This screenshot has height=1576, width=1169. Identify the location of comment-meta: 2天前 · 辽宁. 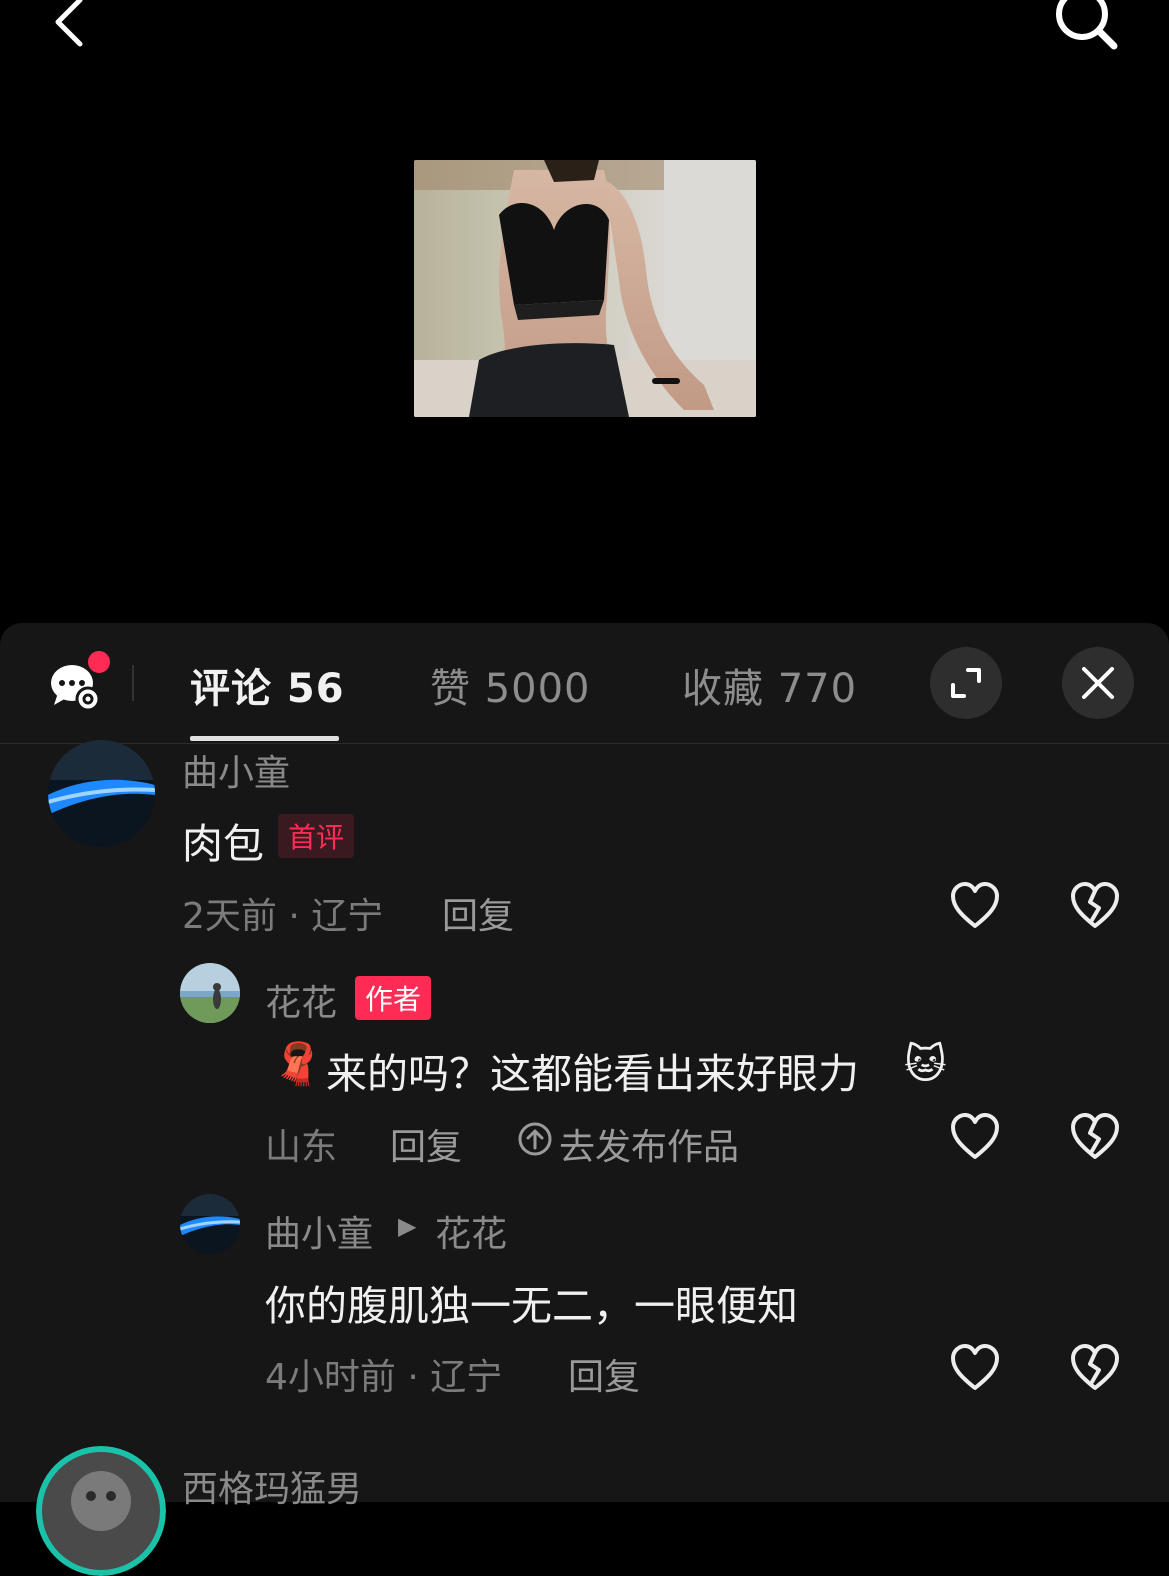
(283, 916).